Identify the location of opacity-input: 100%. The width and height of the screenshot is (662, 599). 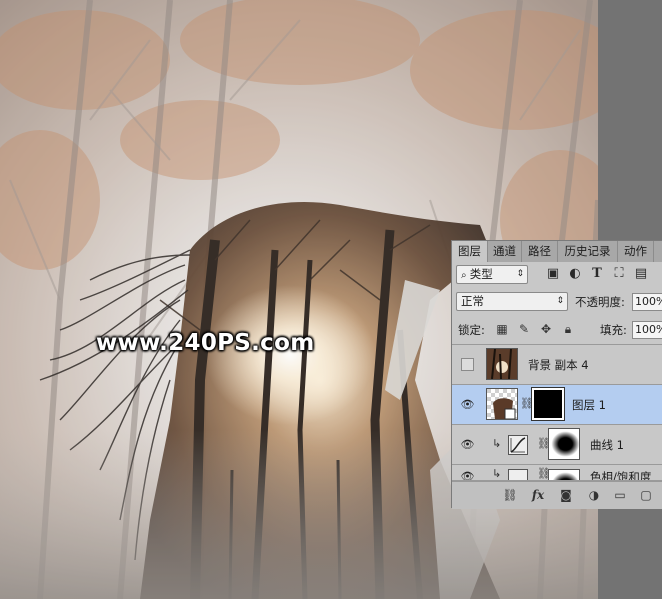
(647, 302).